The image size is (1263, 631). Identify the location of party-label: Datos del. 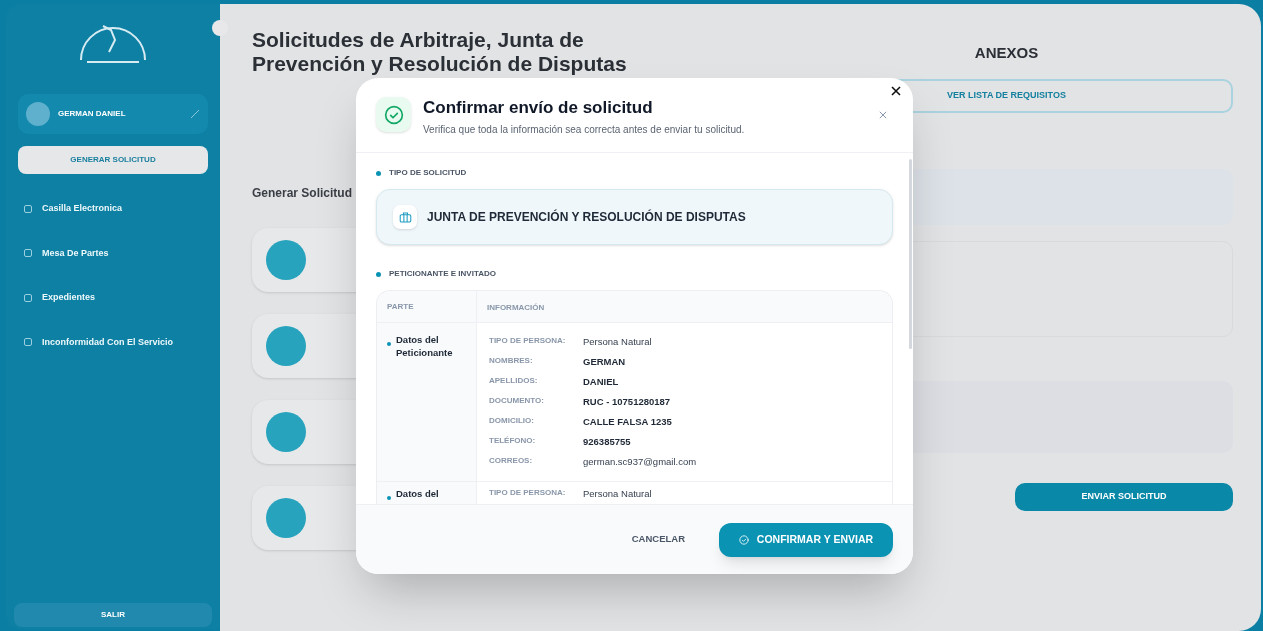
(418, 494).